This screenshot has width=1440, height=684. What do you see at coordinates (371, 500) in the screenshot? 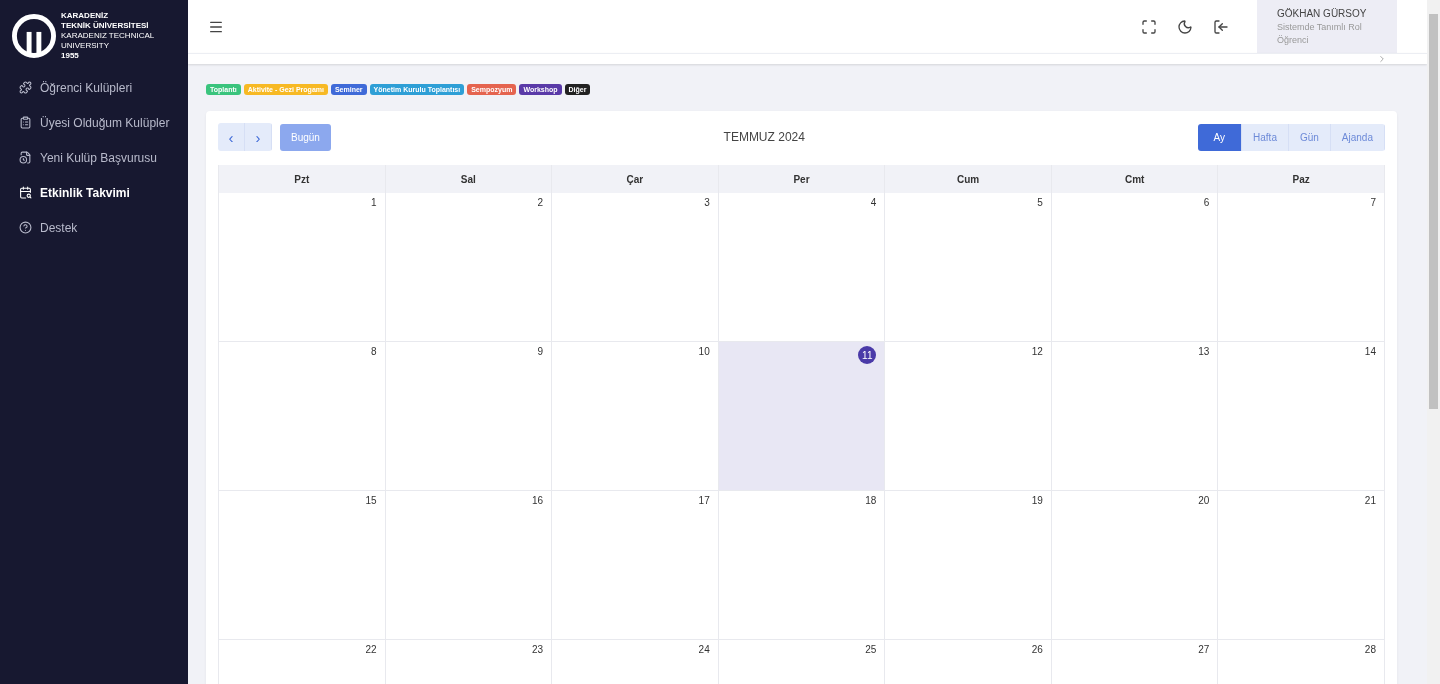
I see `day-number: 15` at bounding box center [371, 500].